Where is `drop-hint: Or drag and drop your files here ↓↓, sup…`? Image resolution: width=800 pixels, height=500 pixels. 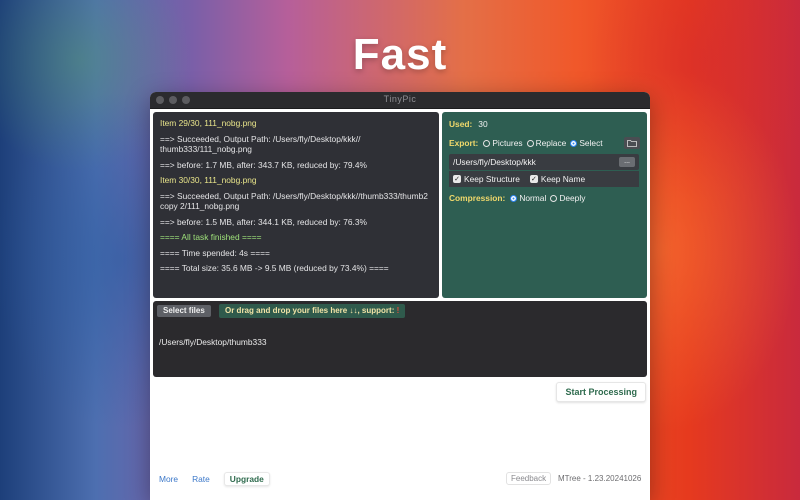
drop-hint: Or drag and drop your files here ↓↓, sup… is located at coordinates (312, 311).